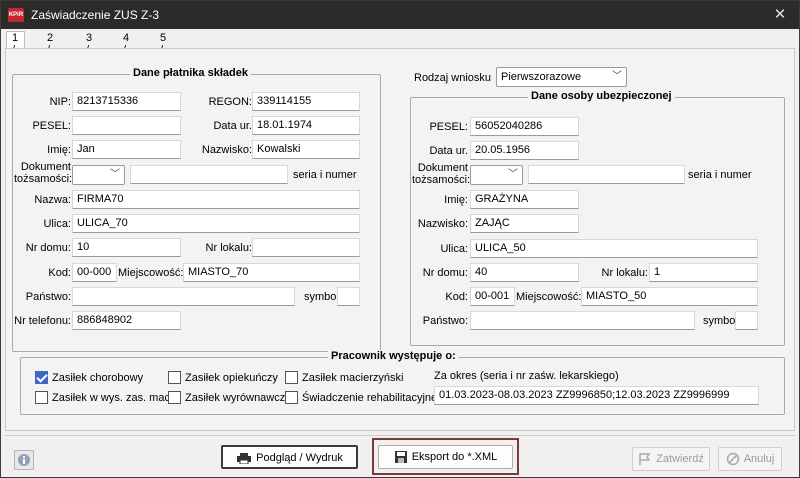 This screenshot has height=478, width=800. I want to click on request-type-label: Rodzaj wniosku, so click(453, 78).